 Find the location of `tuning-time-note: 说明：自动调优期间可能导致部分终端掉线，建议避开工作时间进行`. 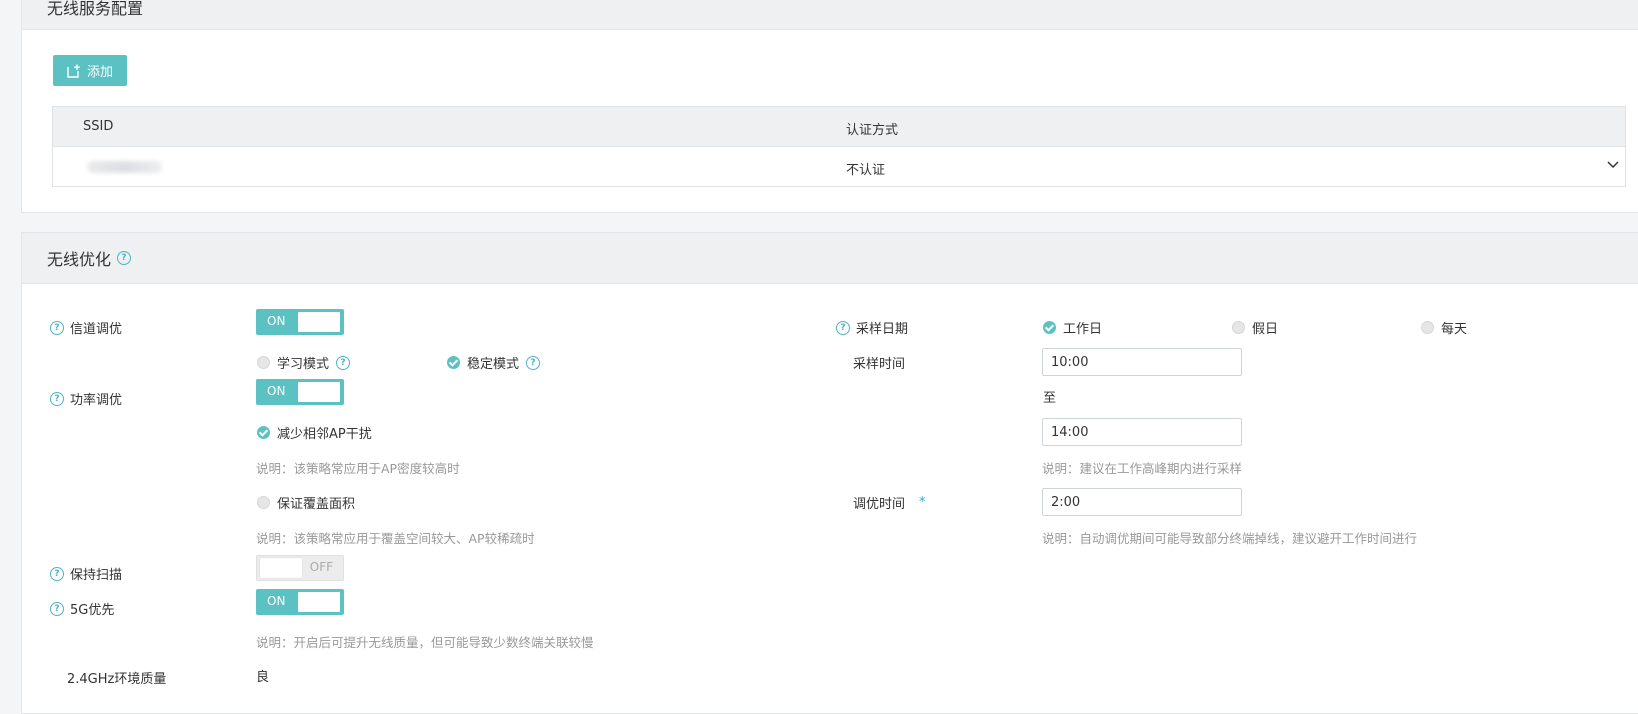

tuning-time-note: 说明：自动调优期间可能导致部分终端掉线，建议避开工作时间进行 is located at coordinates (1230, 538).